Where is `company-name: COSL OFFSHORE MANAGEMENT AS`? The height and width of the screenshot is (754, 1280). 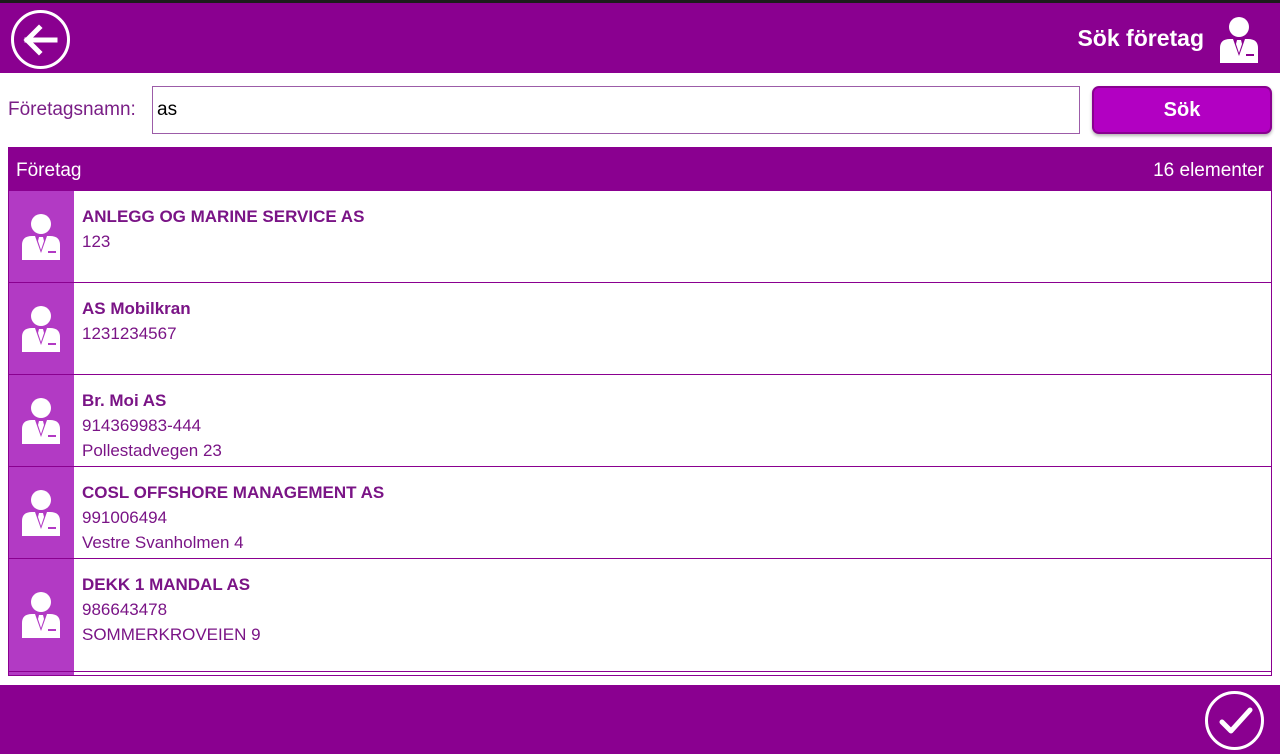
company-name: COSL OFFSHORE MANAGEMENT AS is located at coordinates (233, 492).